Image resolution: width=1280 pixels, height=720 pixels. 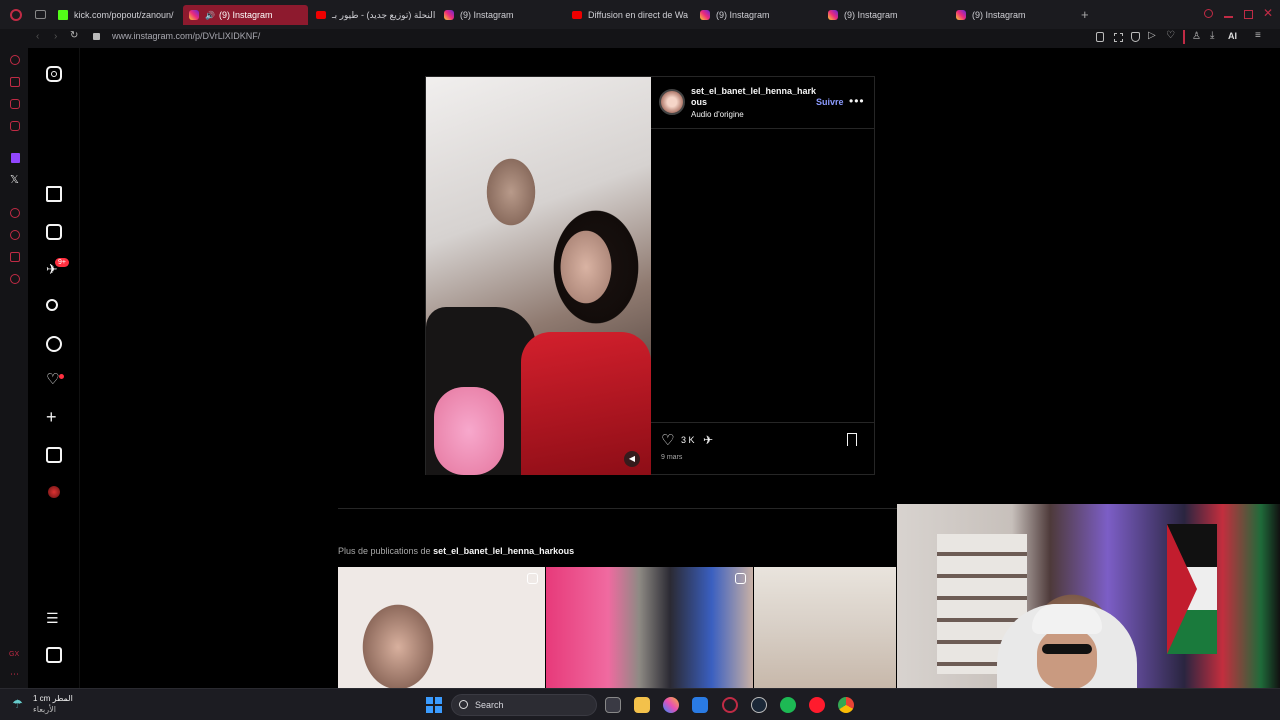 I want to click on back-icon: ‹, so click(x=37, y=36).